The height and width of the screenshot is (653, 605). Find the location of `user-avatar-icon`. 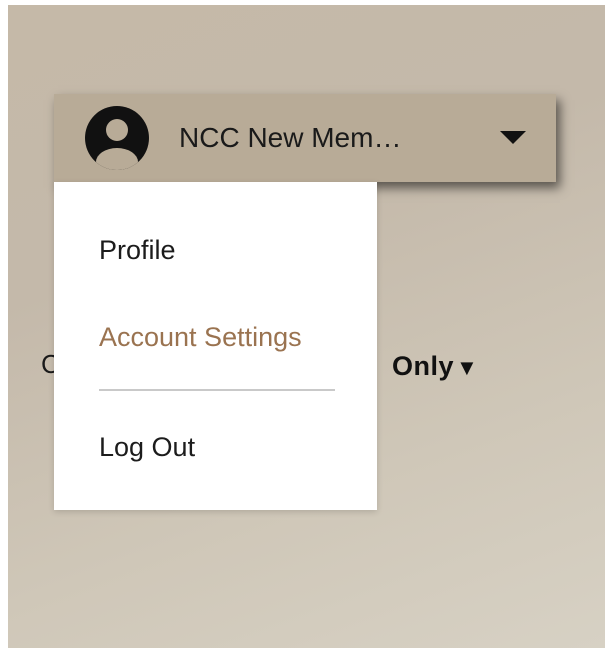

user-avatar-icon is located at coordinates (117, 138).